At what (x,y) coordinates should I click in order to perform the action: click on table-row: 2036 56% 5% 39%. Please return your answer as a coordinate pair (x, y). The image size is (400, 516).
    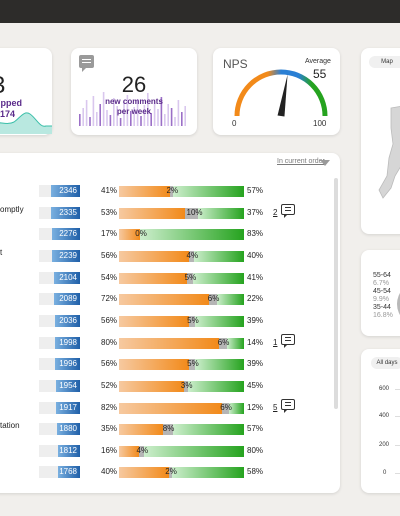
    Looking at the image, I should click on (170, 321).